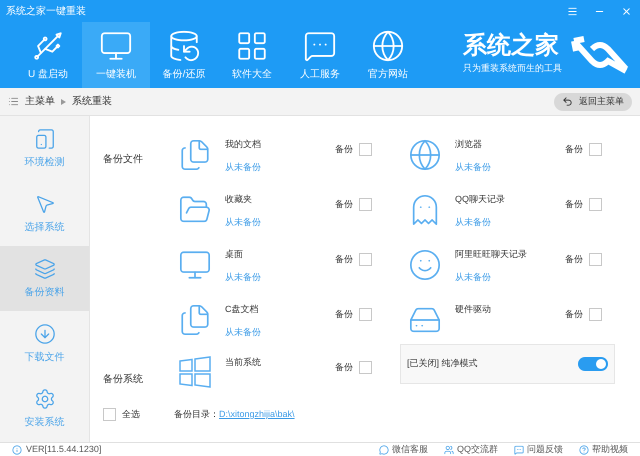  Describe the element at coordinates (425, 155) in the screenshot. I see `browser-icon` at that location.